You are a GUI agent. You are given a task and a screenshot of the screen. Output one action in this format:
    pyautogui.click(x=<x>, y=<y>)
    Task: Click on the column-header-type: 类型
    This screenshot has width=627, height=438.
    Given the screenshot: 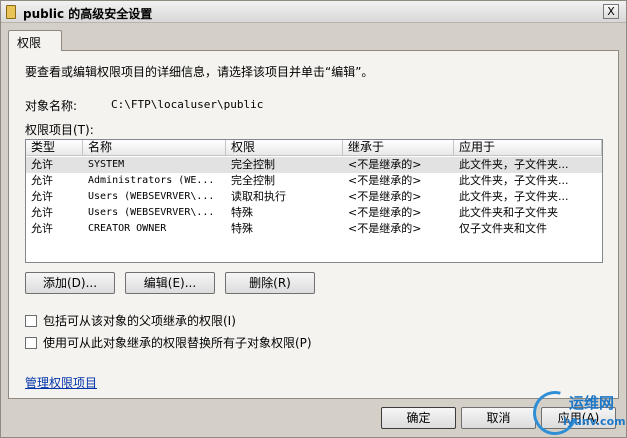 What is the action you would take?
    pyautogui.click(x=54, y=148)
    